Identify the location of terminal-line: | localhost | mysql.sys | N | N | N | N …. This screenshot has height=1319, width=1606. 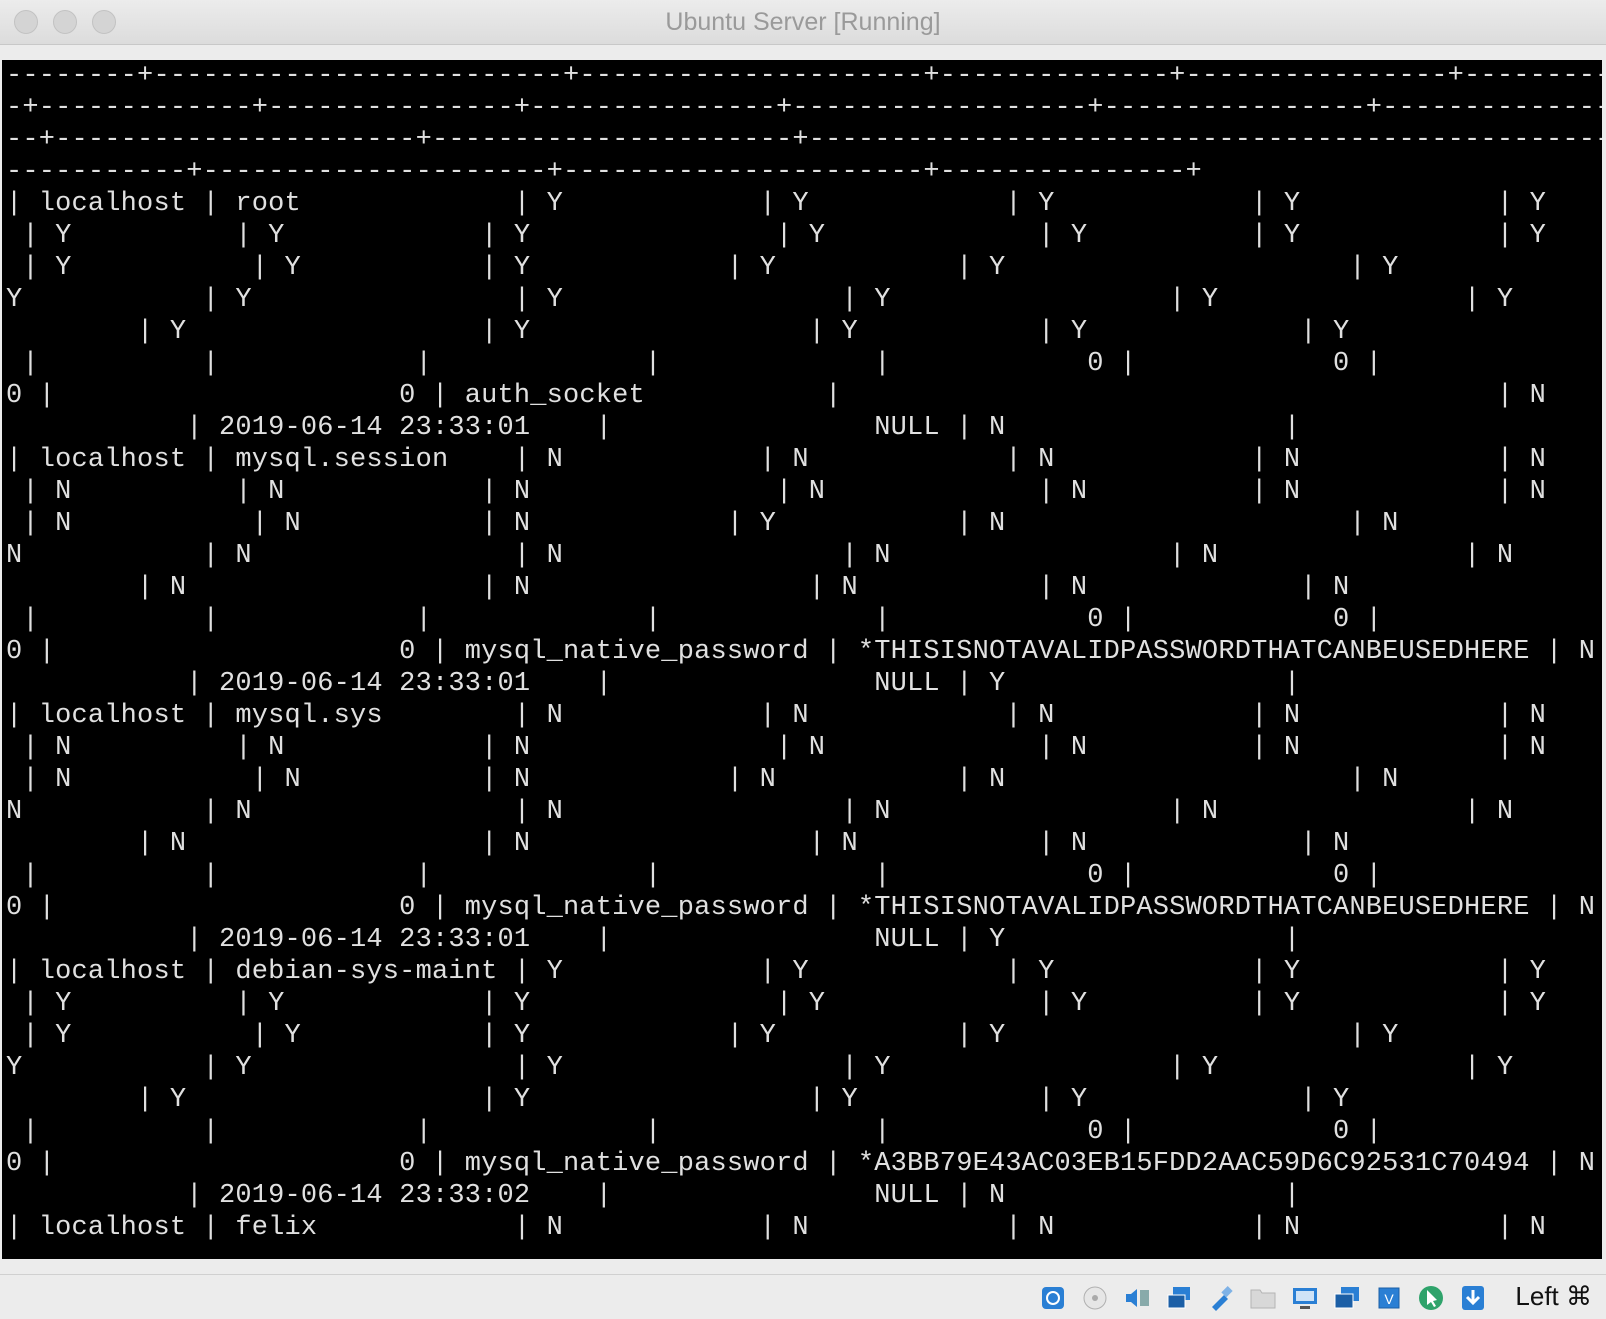
(776, 716).